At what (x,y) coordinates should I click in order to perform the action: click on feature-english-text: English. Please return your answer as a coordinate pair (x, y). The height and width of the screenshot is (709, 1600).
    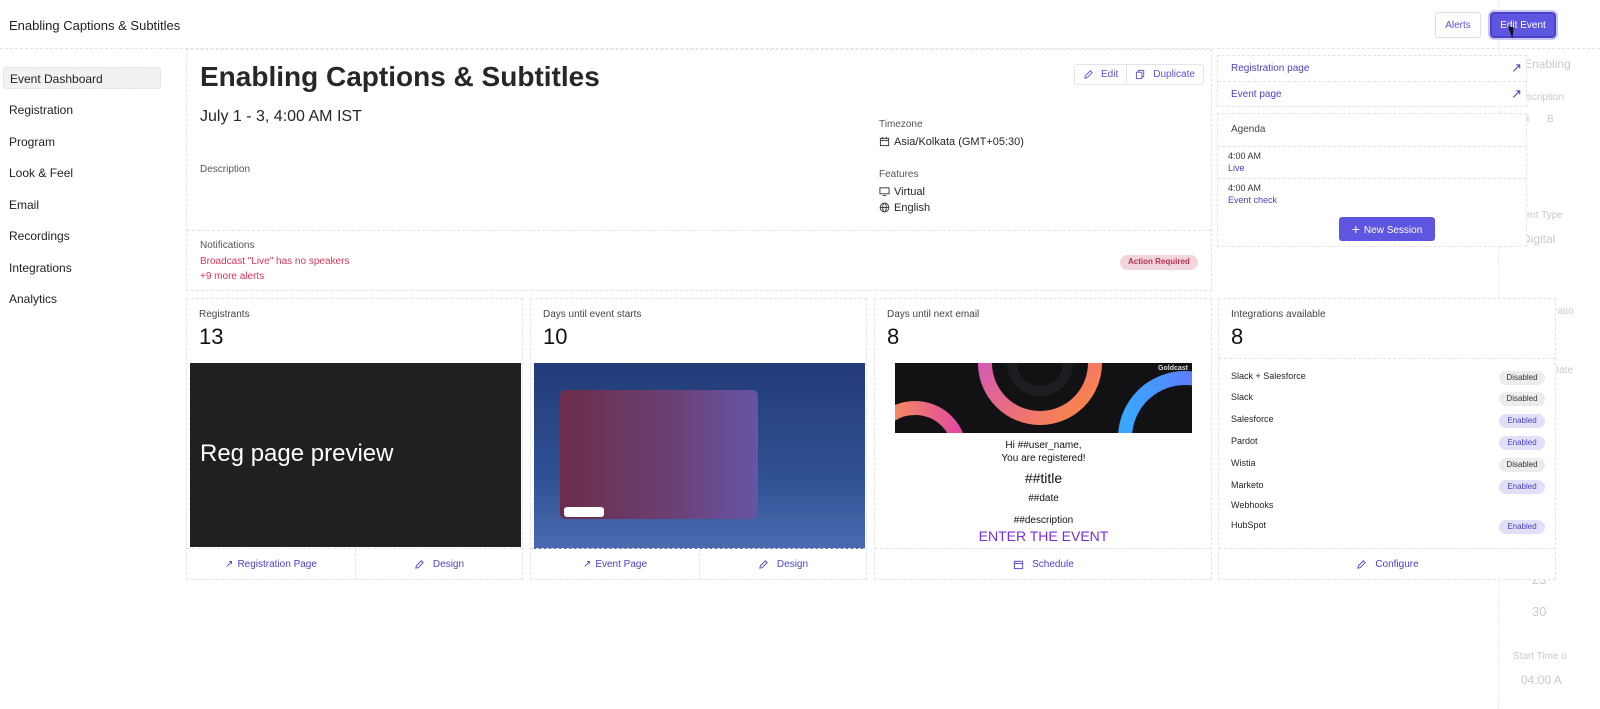
    Looking at the image, I should click on (912, 208).